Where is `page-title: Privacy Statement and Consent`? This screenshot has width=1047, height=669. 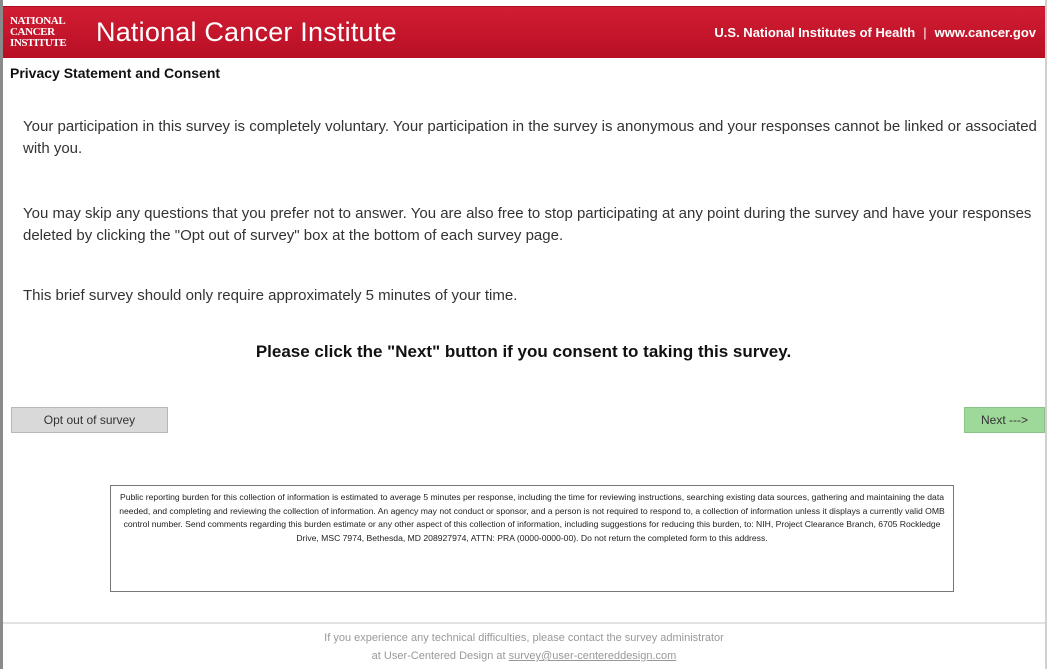 page-title: Privacy Statement and Consent is located at coordinates (115, 73).